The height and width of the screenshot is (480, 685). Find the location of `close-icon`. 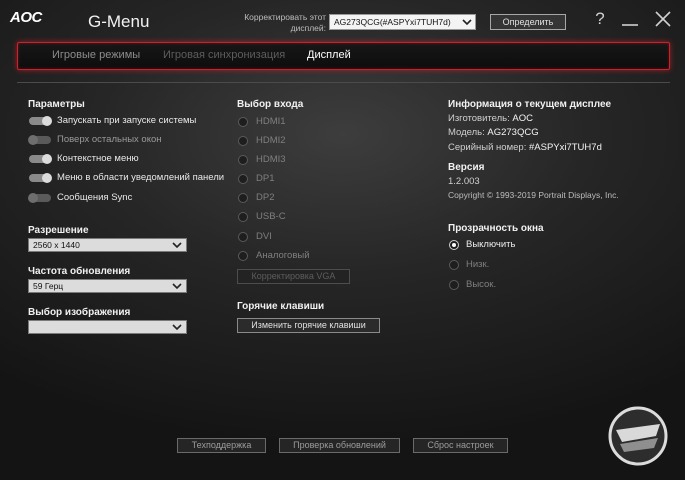

close-icon is located at coordinates (663, 19).